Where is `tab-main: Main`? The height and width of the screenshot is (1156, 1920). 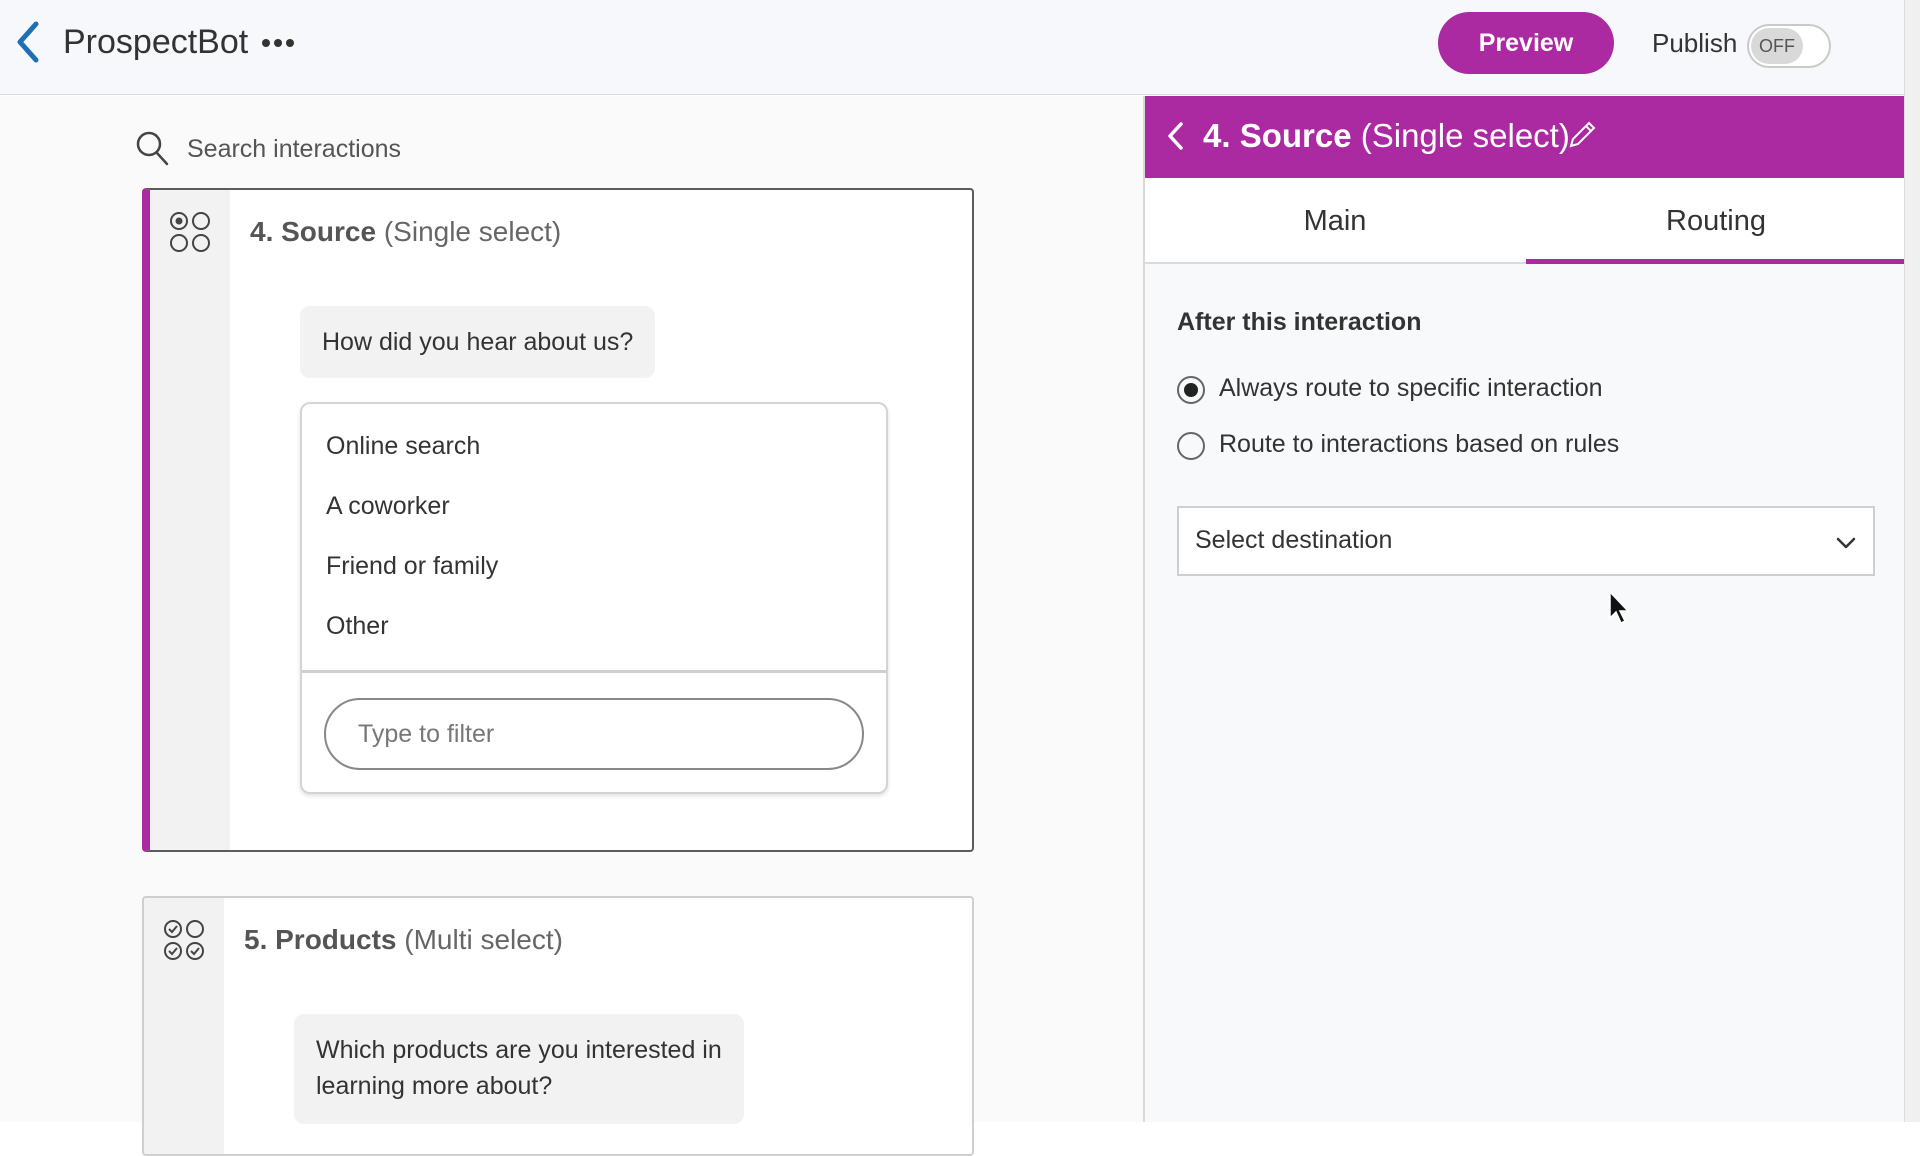
tab-main: Main is located at coordinates (1335, 221).